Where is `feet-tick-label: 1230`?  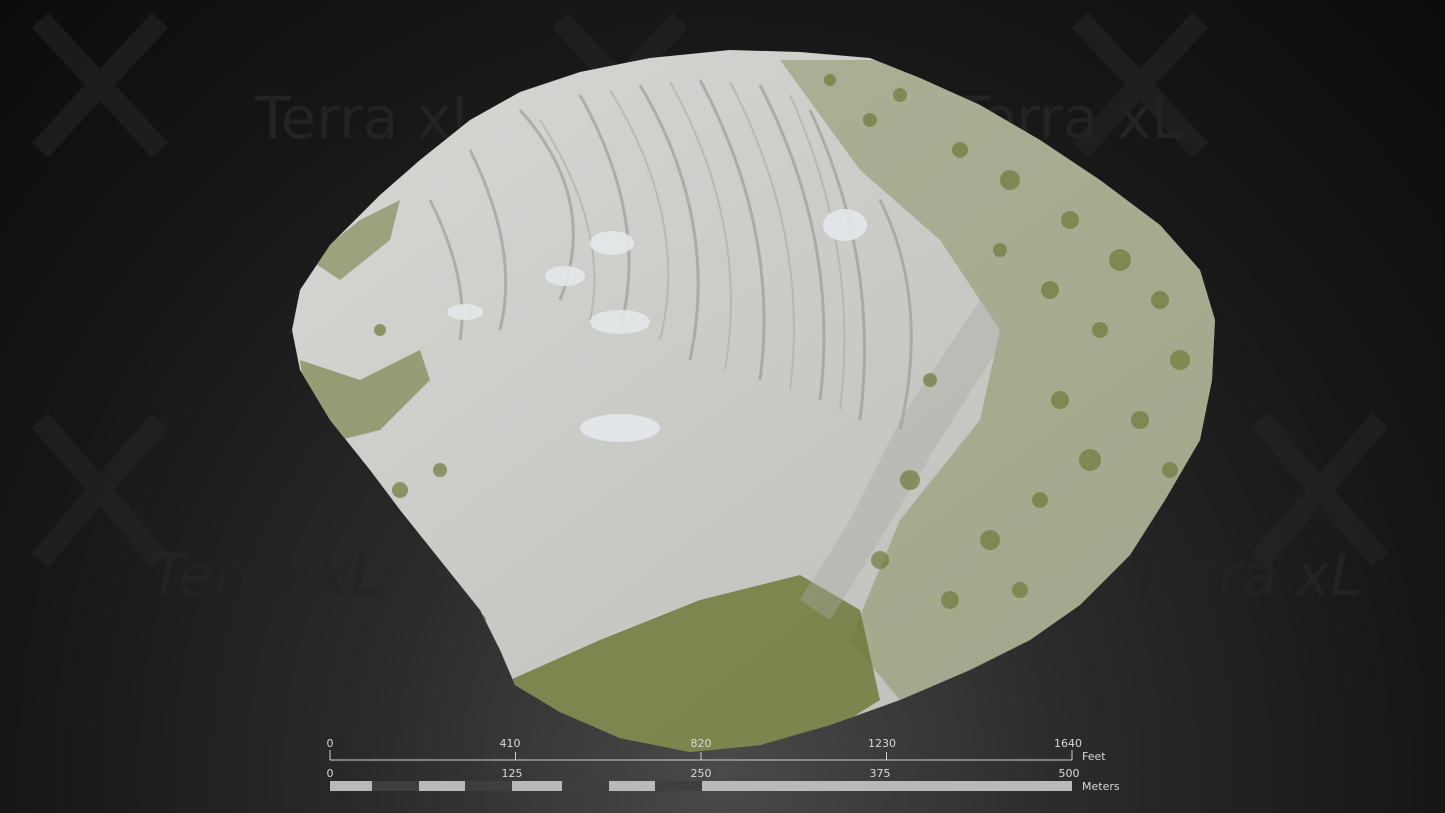 feet-tick-label: 1230 is located at coordinates (882, 743).